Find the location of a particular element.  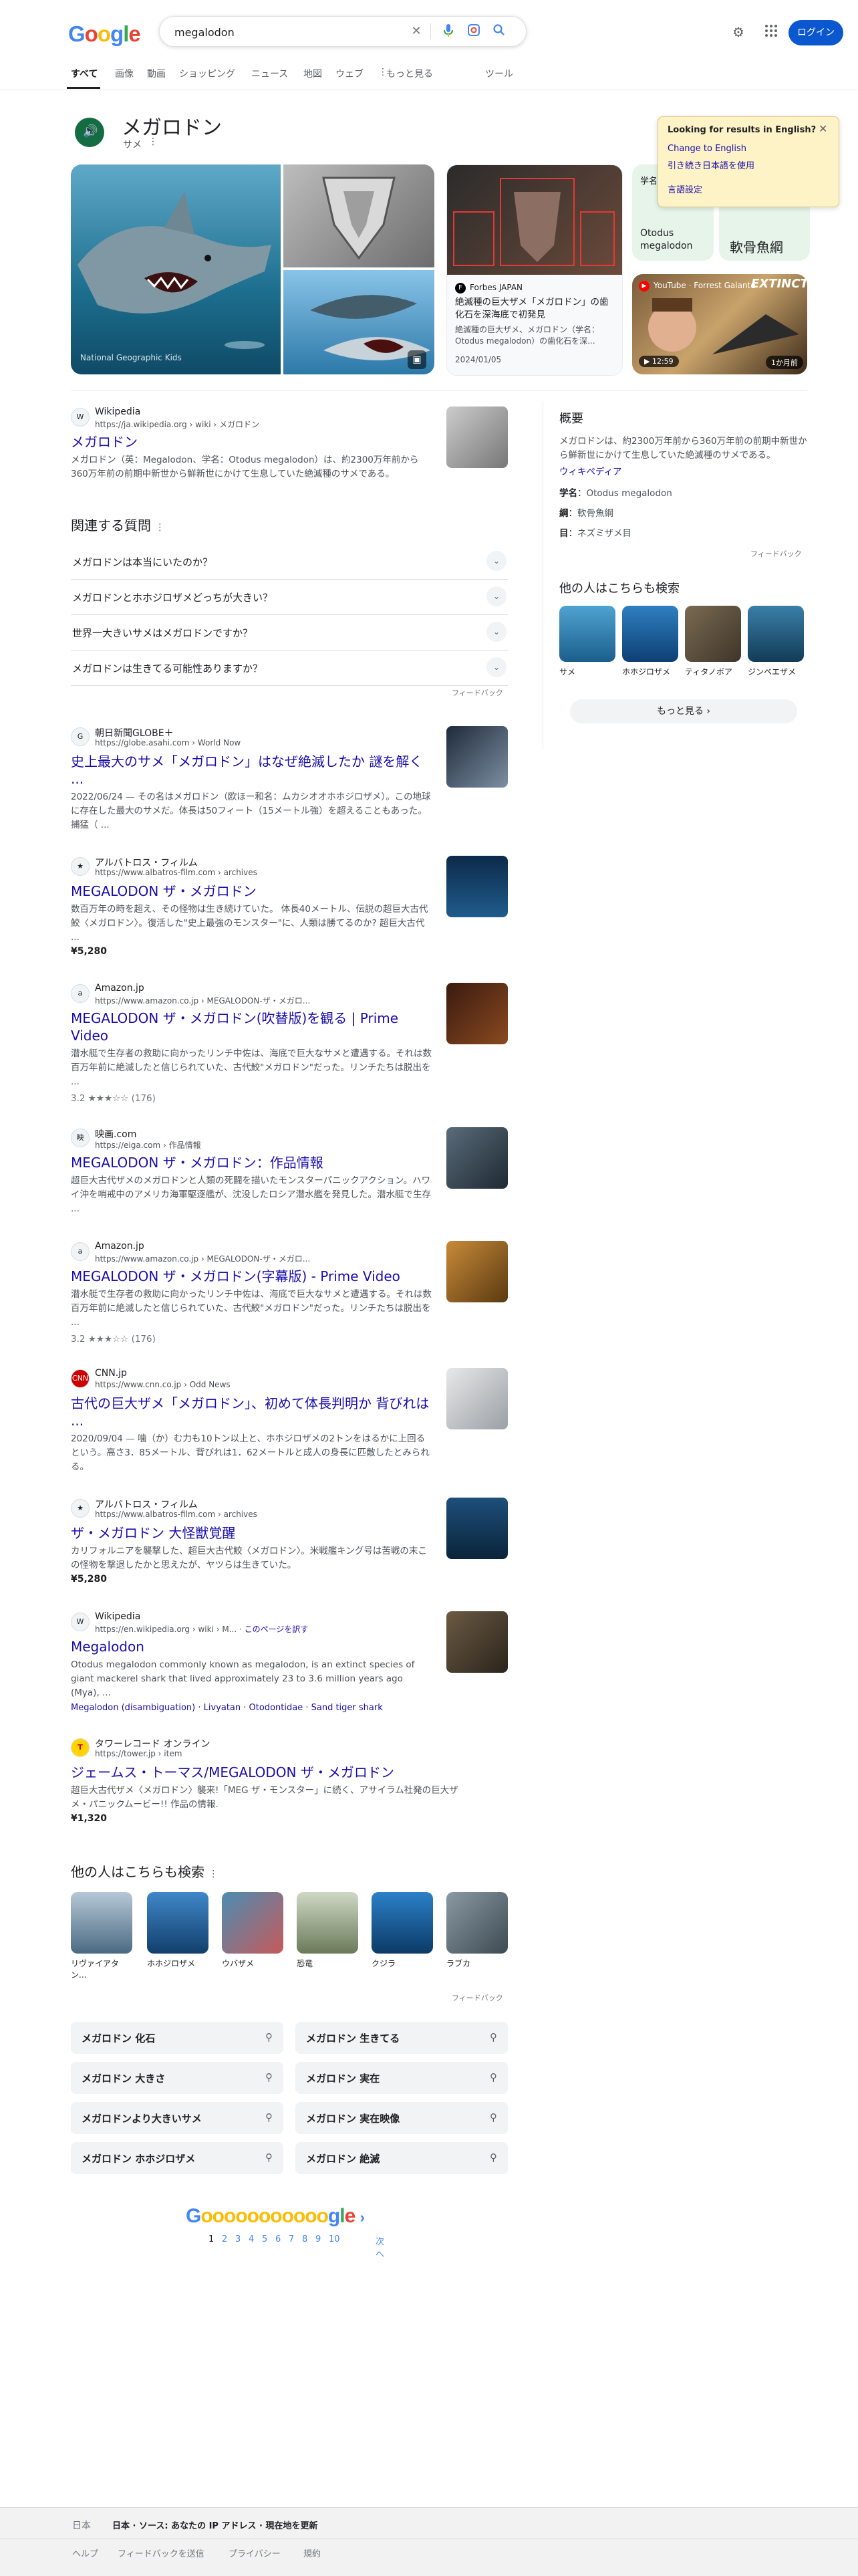

translate-link: このページを訳す is located at coordinates (277, 1629).